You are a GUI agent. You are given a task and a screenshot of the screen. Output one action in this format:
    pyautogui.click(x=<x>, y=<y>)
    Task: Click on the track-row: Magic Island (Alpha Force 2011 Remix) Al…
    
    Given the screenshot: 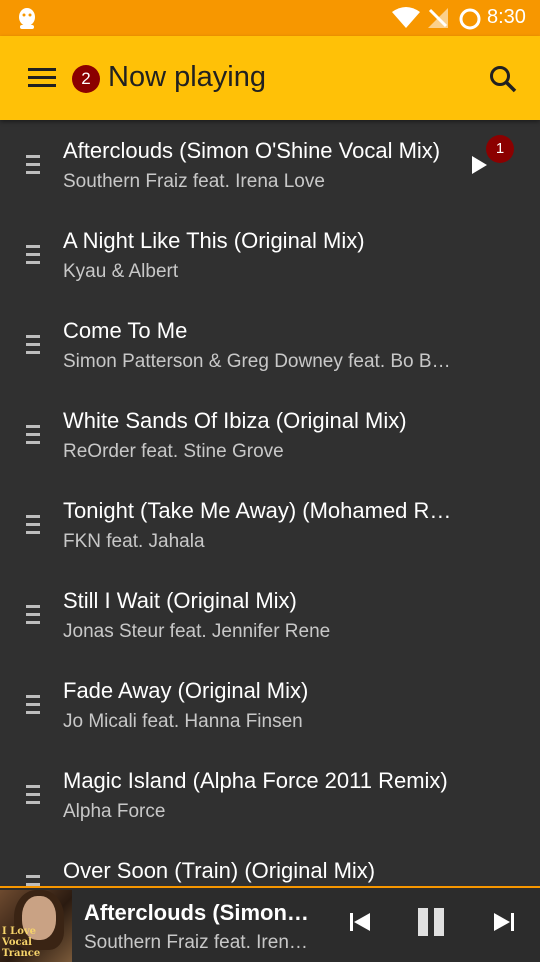 What is the action you would take?
    pyautogui.click(x=270, y=795)
    